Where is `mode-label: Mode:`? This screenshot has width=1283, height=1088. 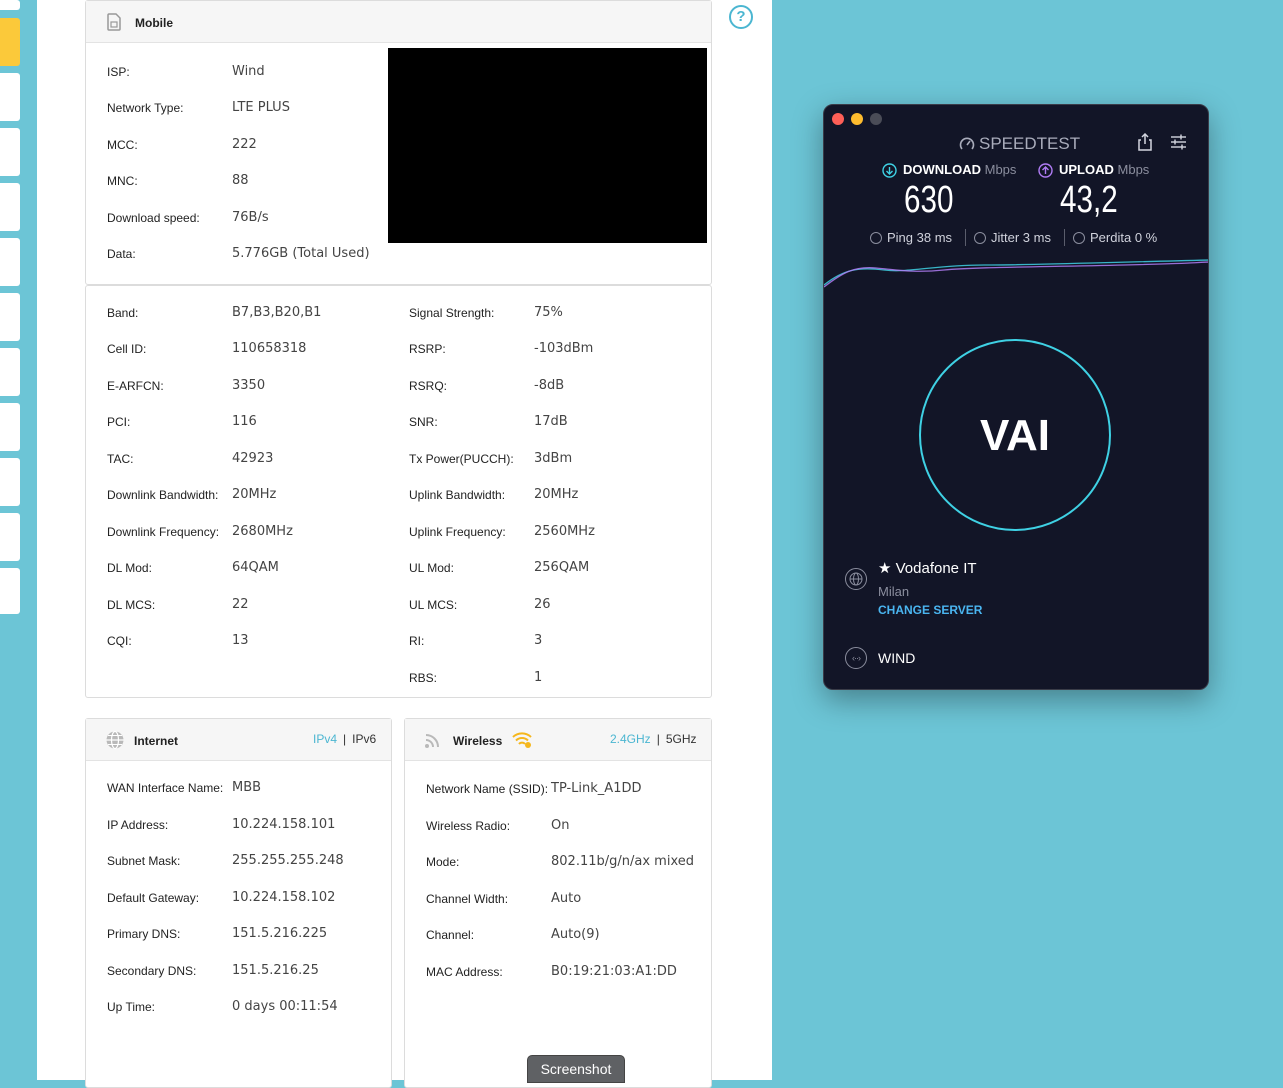 mode-label: Mode: is located at coordinates (443, 862).